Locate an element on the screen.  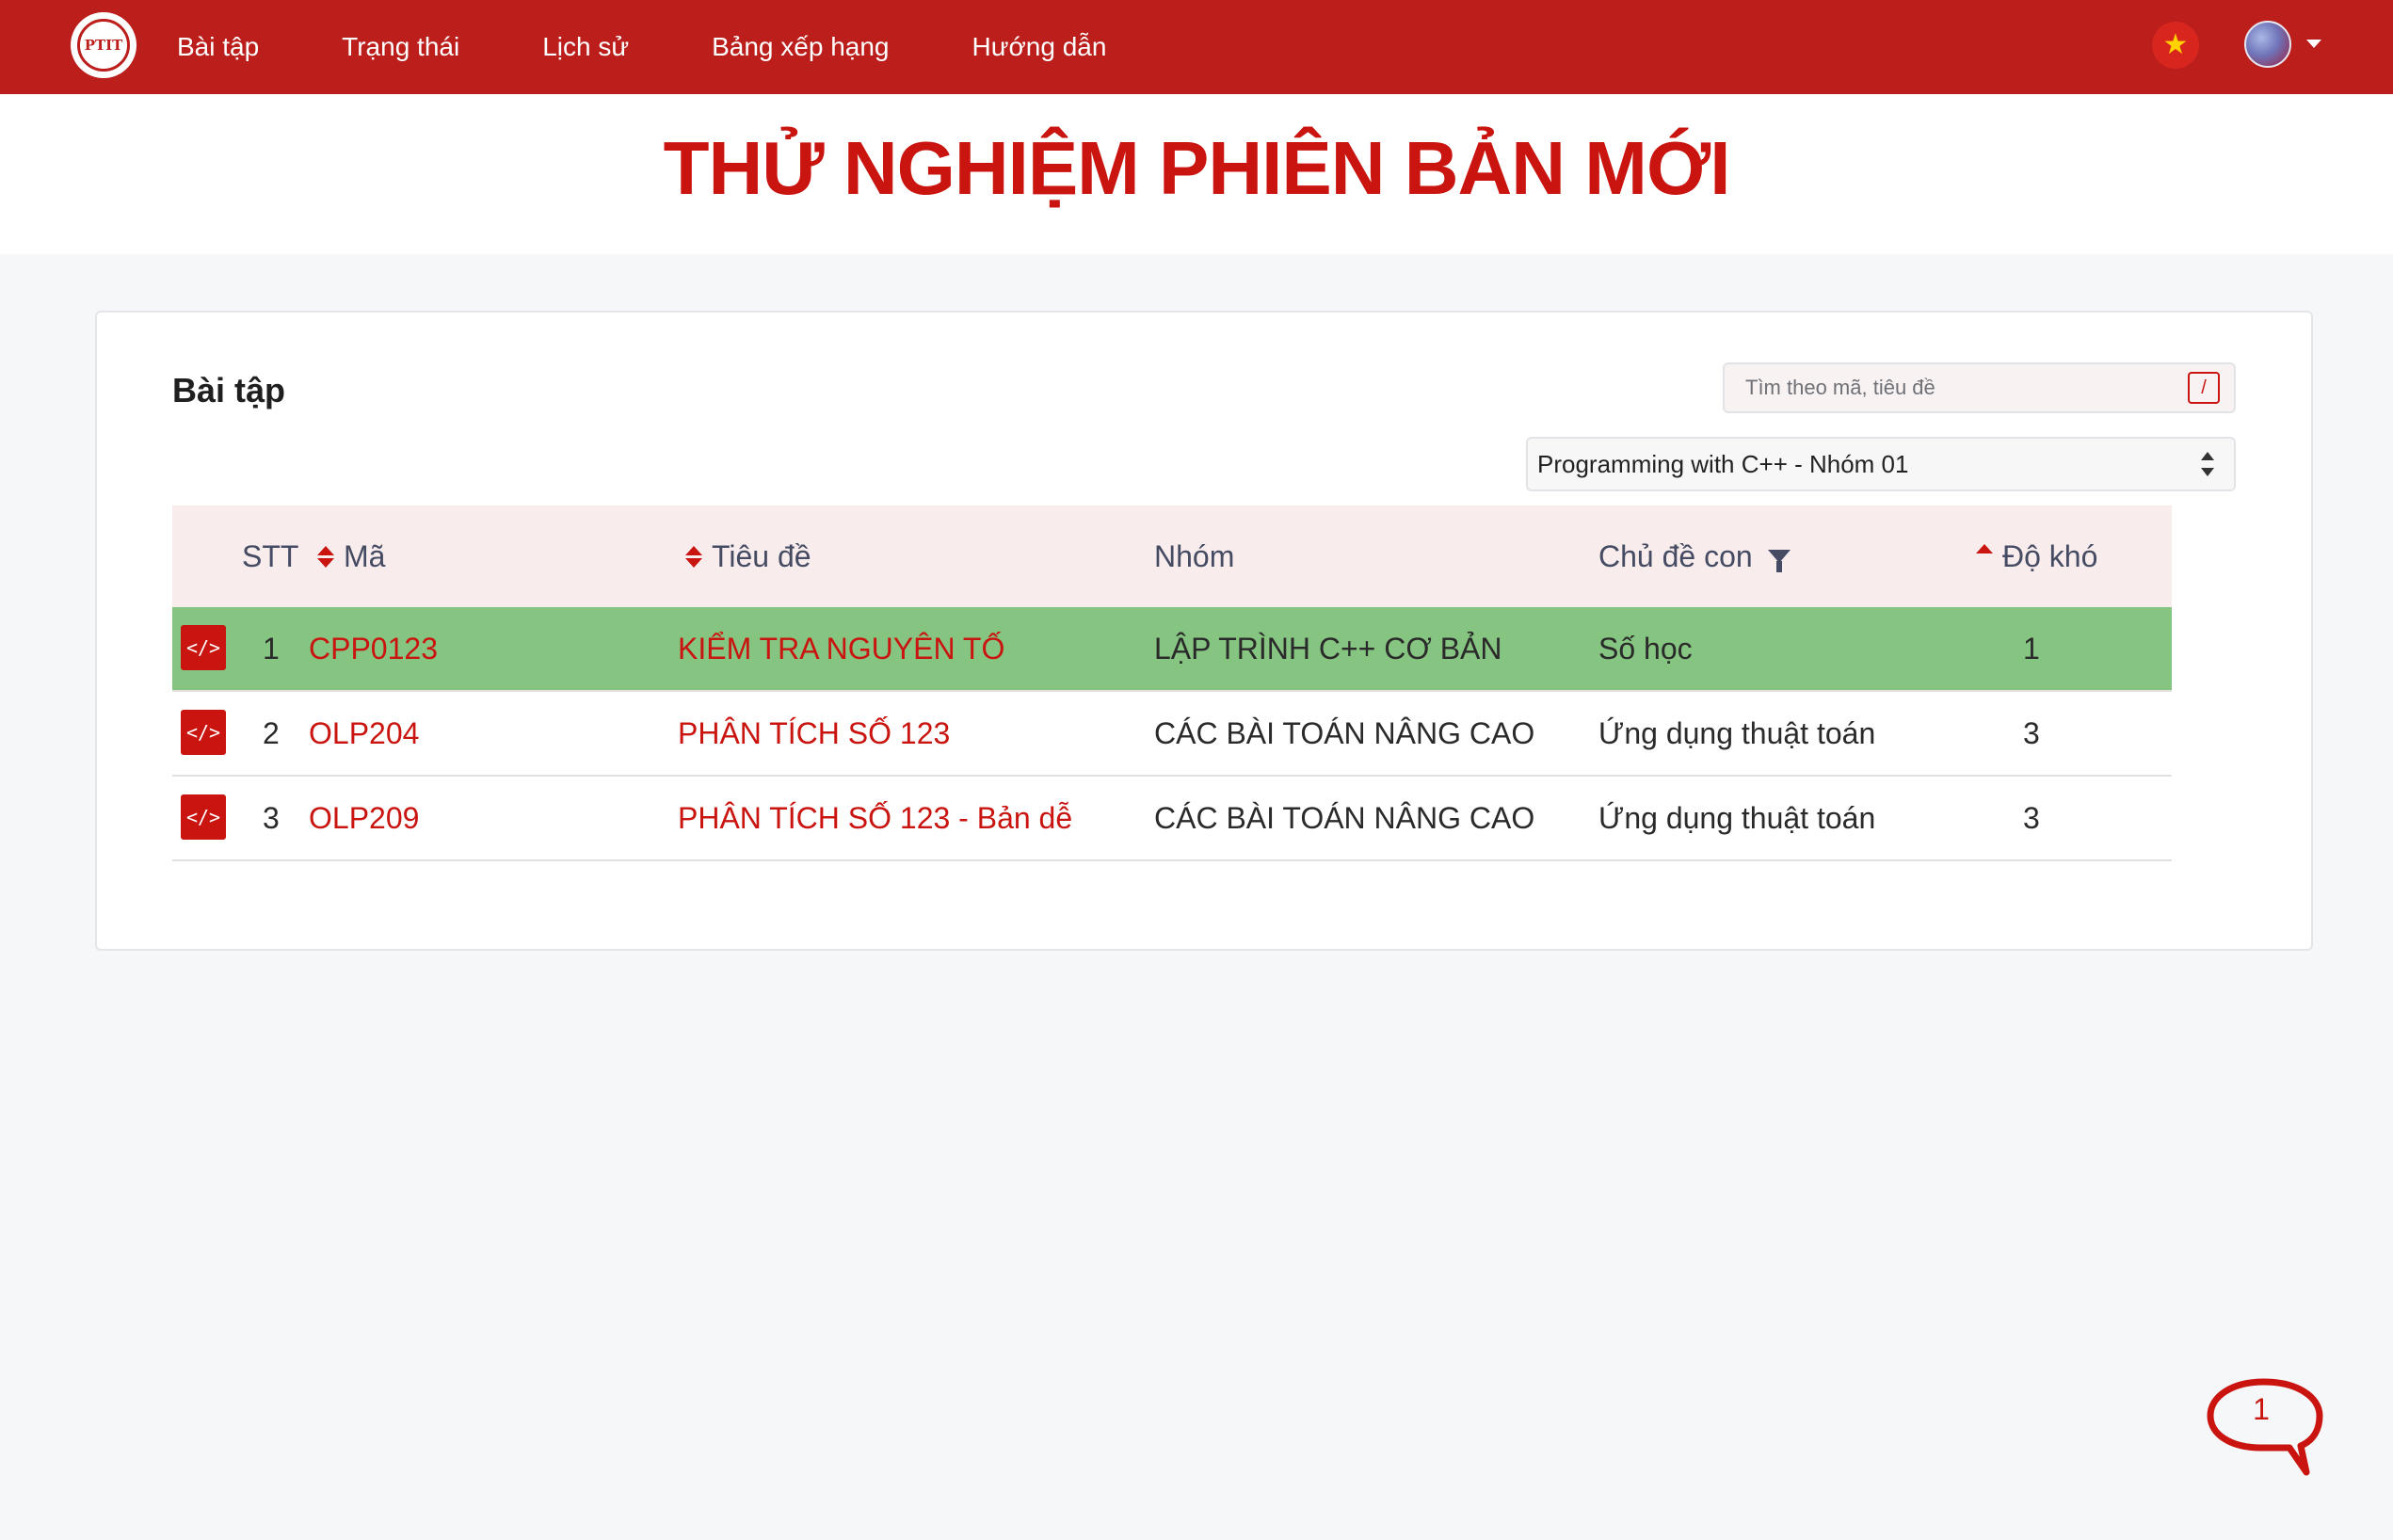
row-code-link: OLP204 is located at coordinates (364, 733).